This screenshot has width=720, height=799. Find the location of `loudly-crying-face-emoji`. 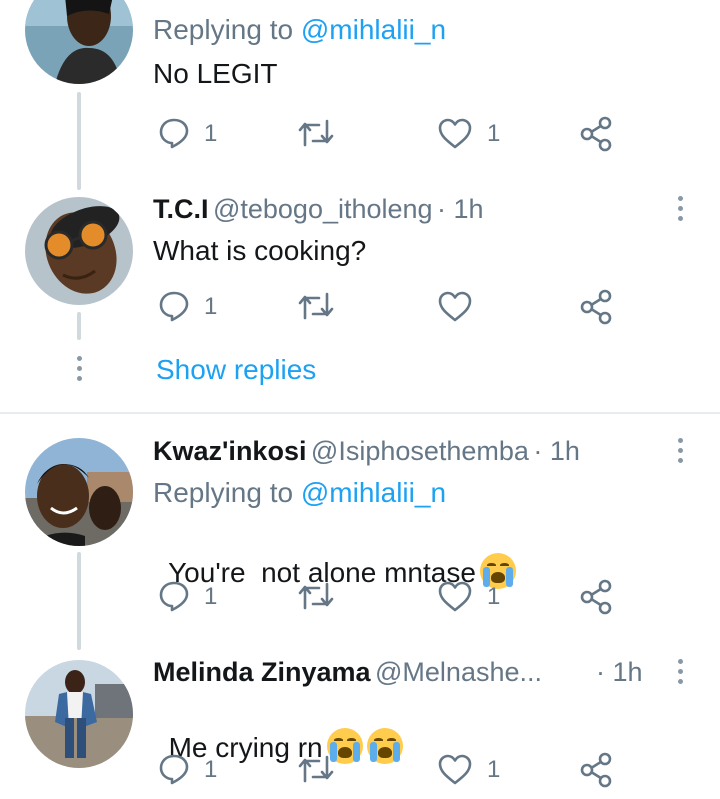

loudly-crying-face-emoji is located at coordinates (384, 746).